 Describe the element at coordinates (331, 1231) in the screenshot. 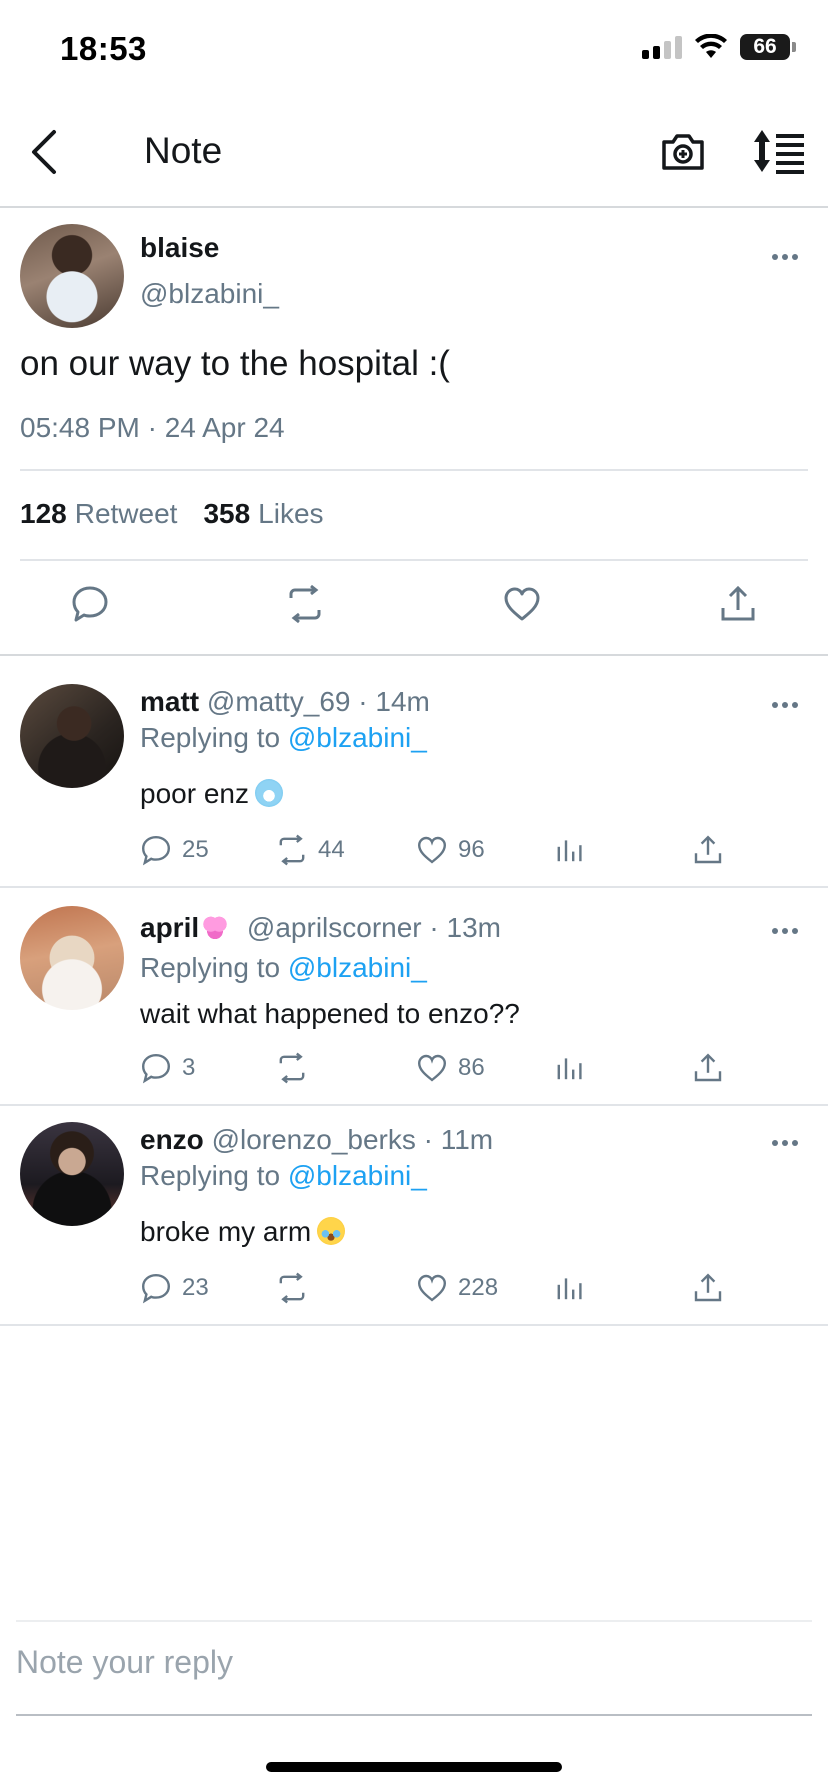

I see `crying-face-emoji-icon` at that location.